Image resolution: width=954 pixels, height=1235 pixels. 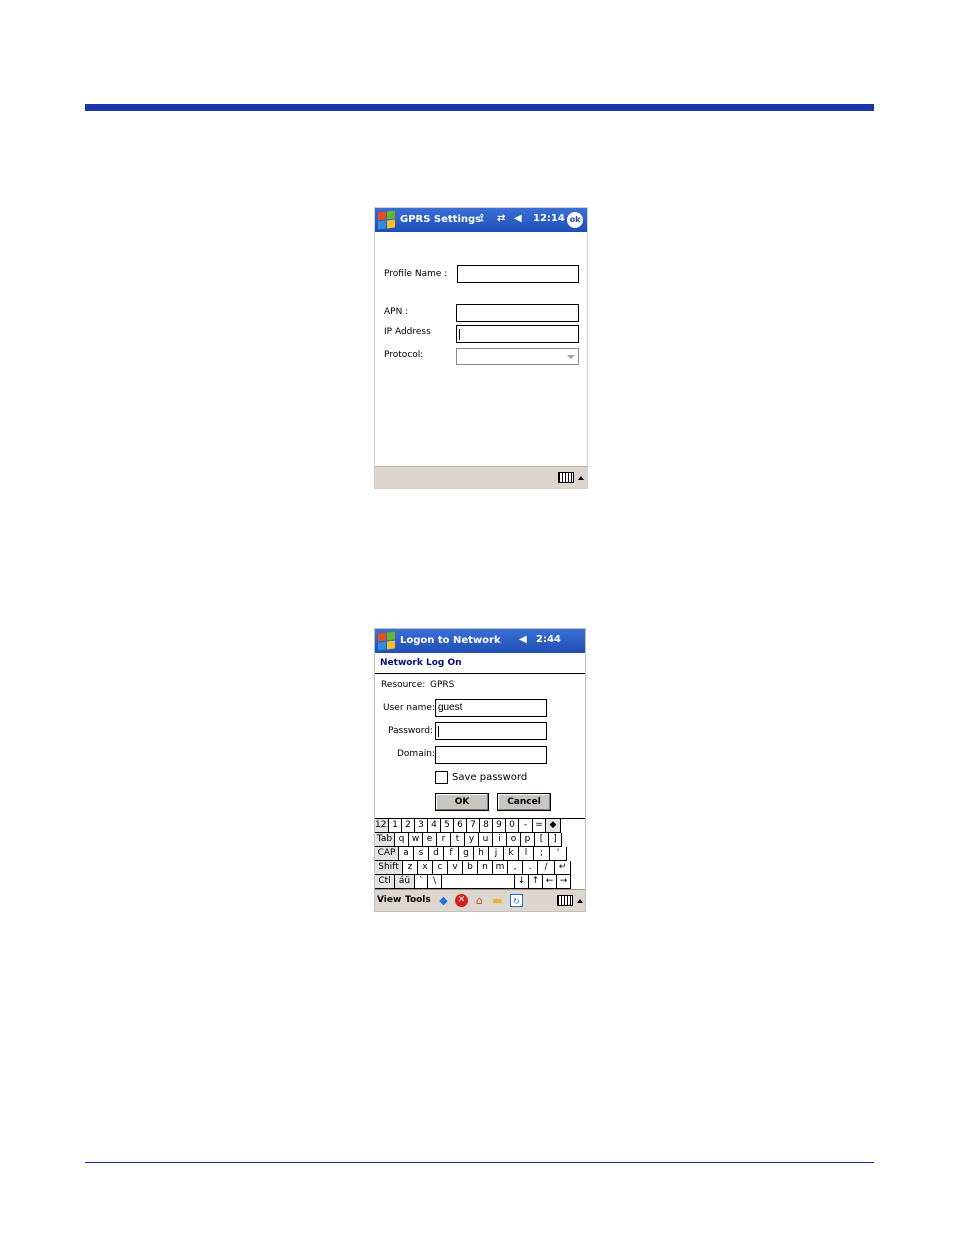 I want to click on key: `, so click(x=421, y=882).